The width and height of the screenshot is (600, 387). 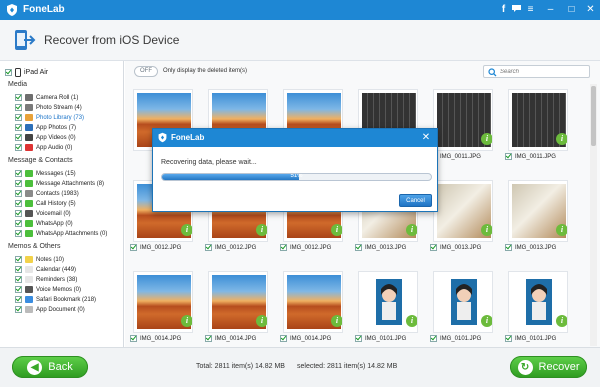 What do you see at coordinates (46, 279) in the screenshot?
I see `sidebar-item: Reminders (38)` at bounding box center [46, 279].